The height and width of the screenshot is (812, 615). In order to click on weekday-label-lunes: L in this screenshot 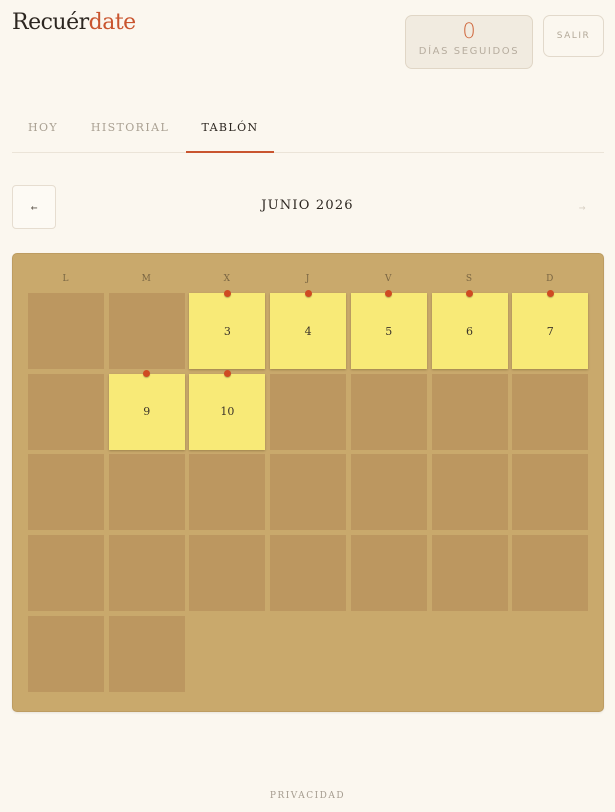, I will do `click(66, 279)`.